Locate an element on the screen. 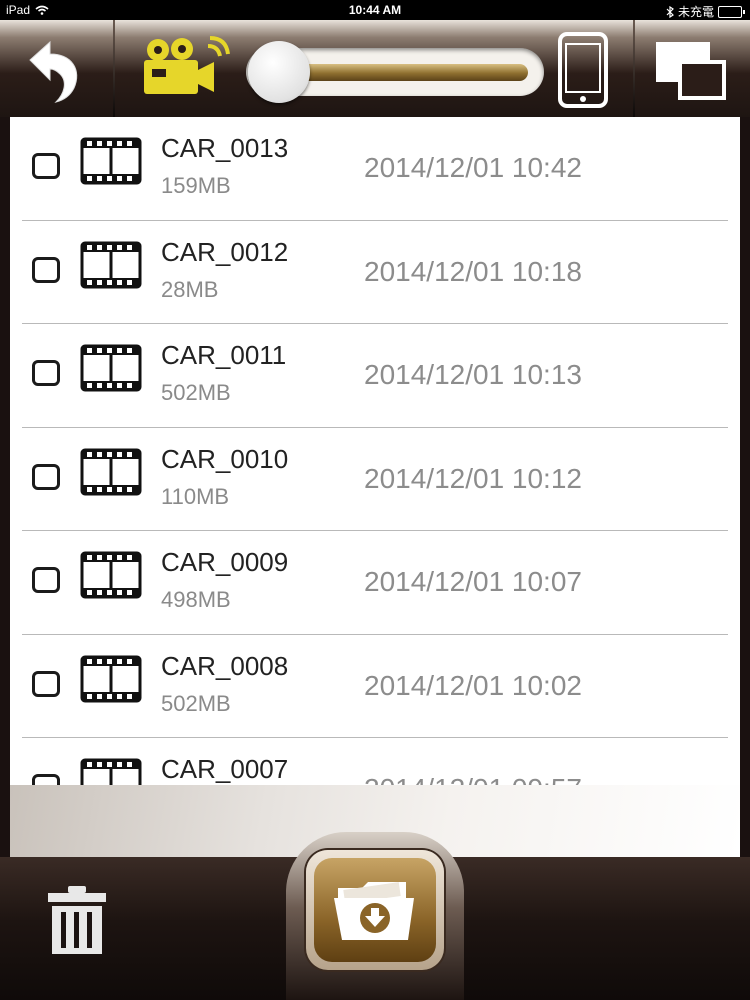  file-name: CAR_0013 is located at coordinates (225, 148).